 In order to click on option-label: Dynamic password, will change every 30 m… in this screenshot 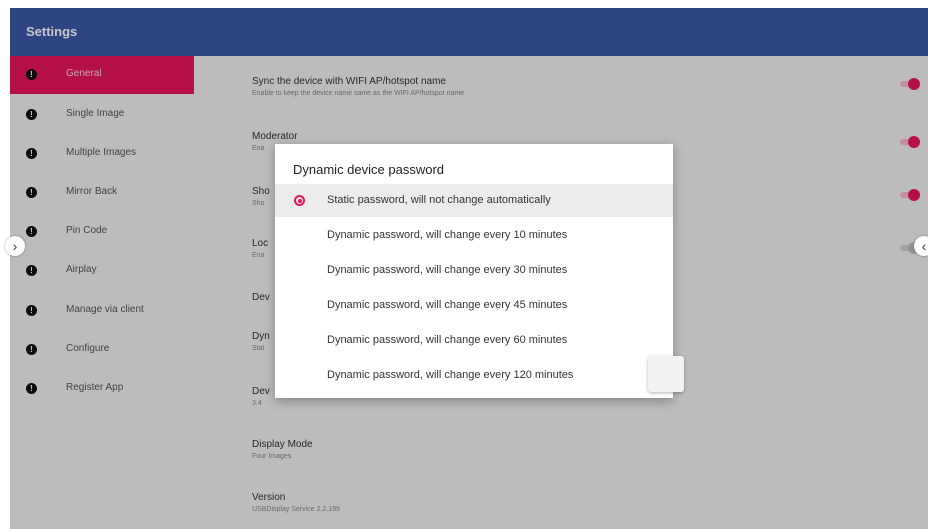, I will do `click(447, 270)`.